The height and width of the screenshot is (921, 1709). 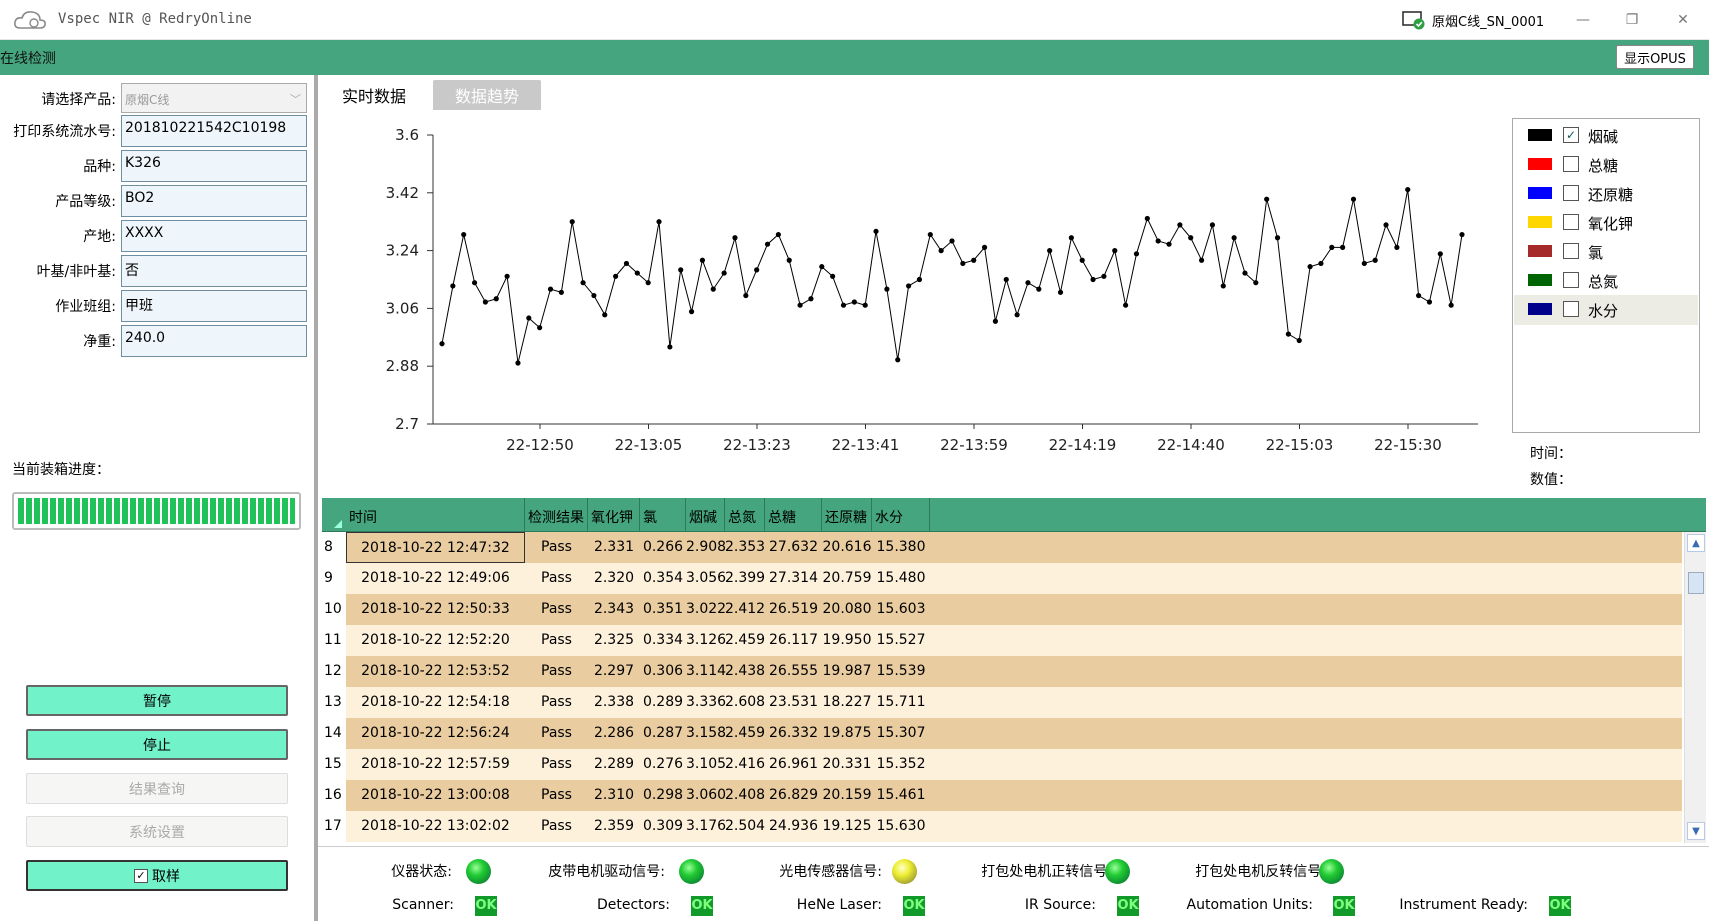 I want to click on table-cell: 2.331, so click(x=614, y=547).